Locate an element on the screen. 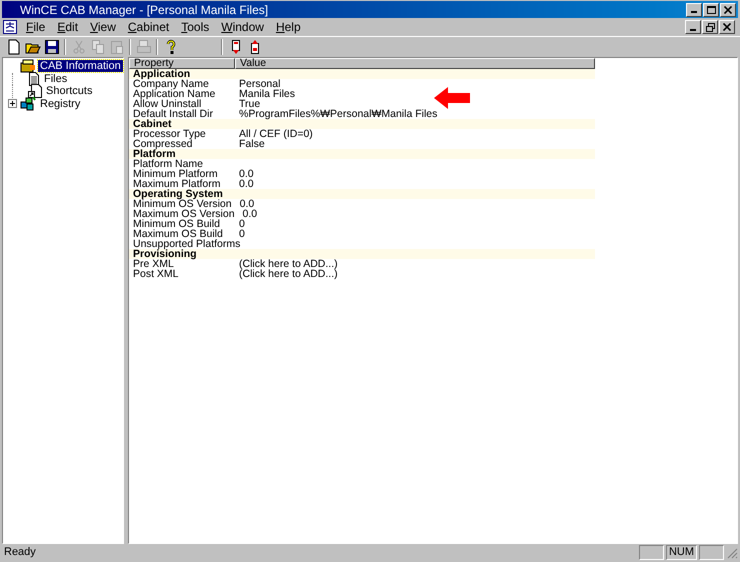 The height and width of the screenshot is (562, 740). printer-icon is located at coordinates (144, 46).